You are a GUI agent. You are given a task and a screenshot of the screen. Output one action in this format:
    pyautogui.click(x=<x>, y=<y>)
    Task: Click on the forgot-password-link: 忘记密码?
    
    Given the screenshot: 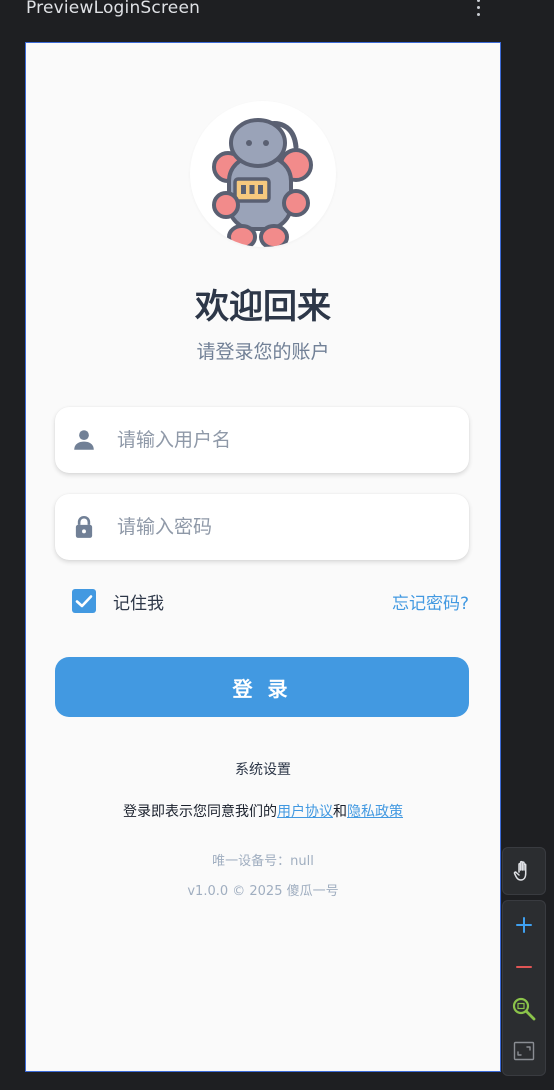 What is the action you would take?
    pyautogui.click(x=430, y=601)
    